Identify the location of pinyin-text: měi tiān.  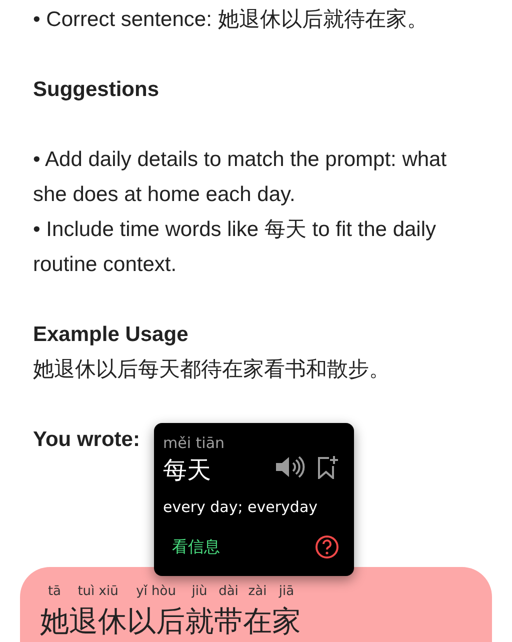
(194, 443).